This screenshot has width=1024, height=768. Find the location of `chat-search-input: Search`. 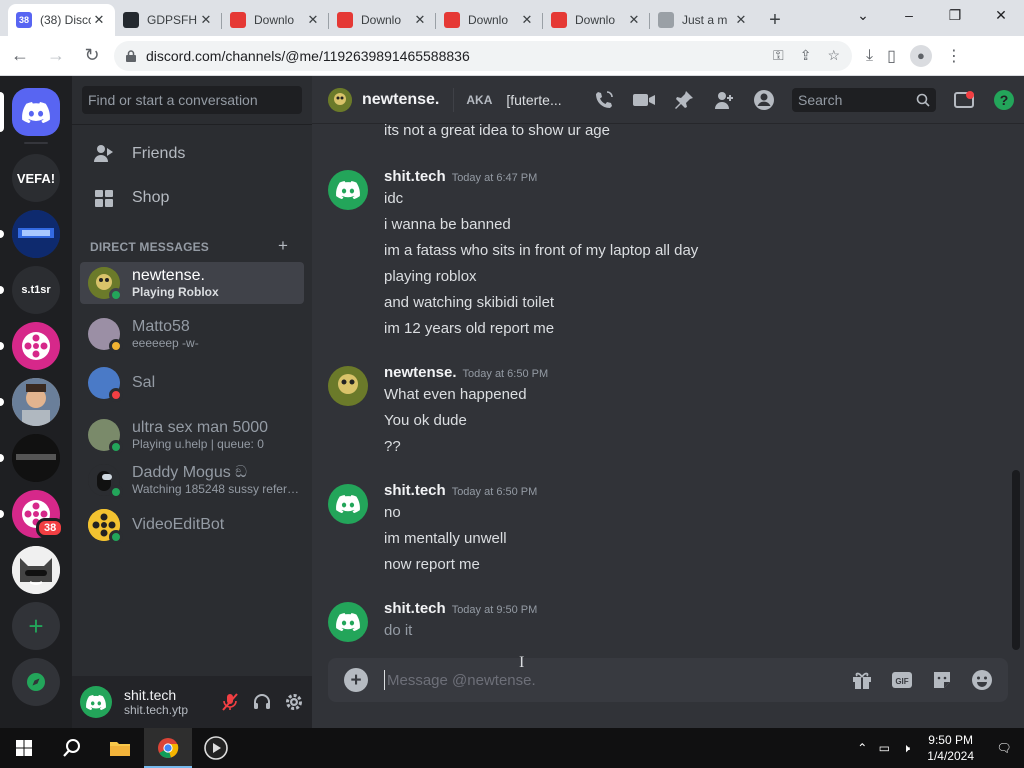

chat-search-input: Search is located at coordinates (864, 100).